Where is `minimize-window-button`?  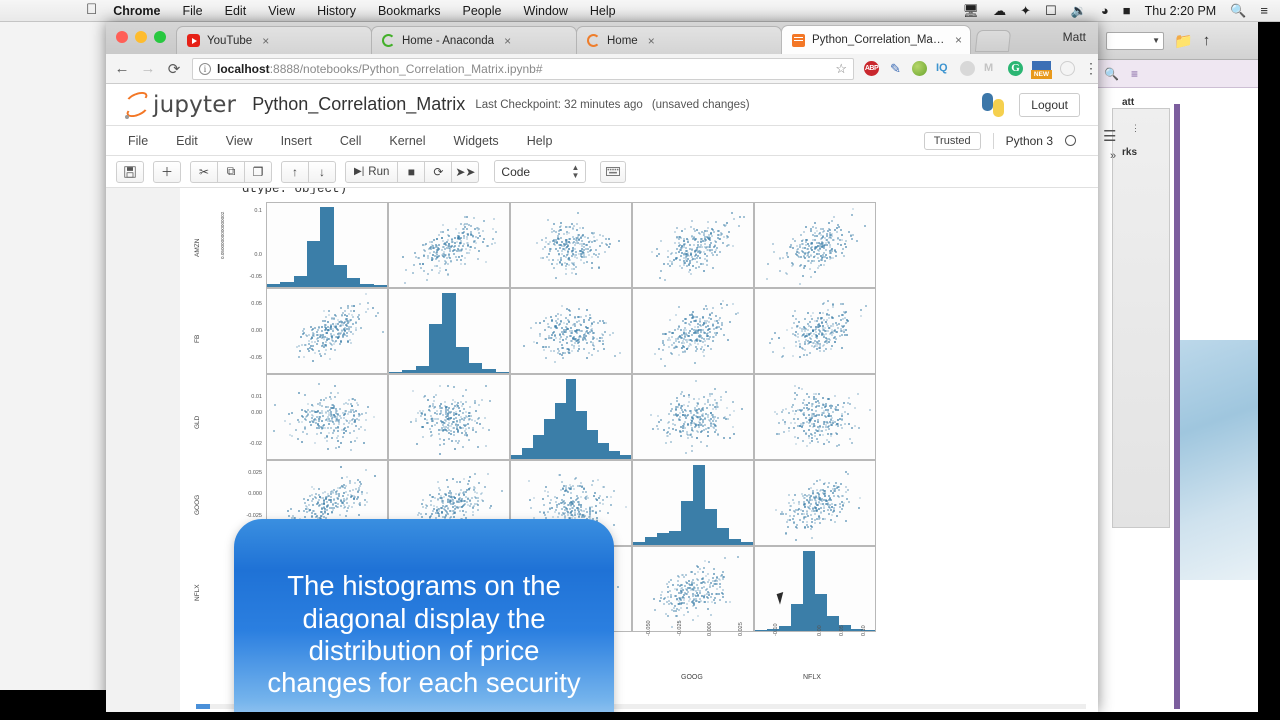
minimize-window-button is located at coordinates (141, 37).